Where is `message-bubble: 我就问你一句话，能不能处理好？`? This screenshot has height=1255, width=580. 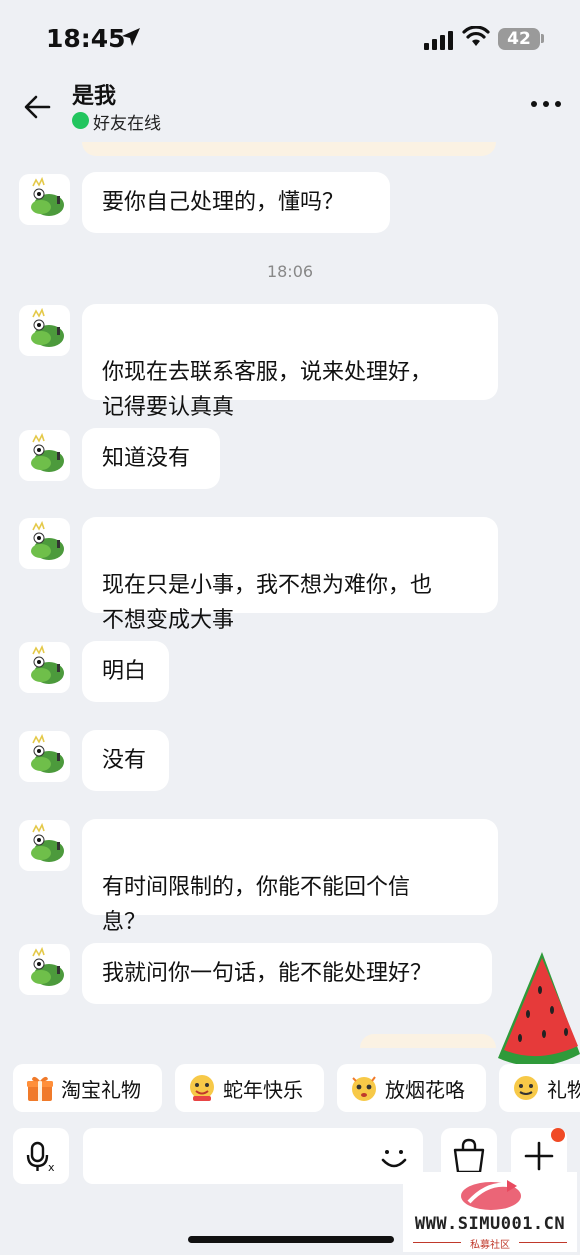 message-bubble: 我就问你一句话，能不能处理好？ is located at coordinates (287, 973).